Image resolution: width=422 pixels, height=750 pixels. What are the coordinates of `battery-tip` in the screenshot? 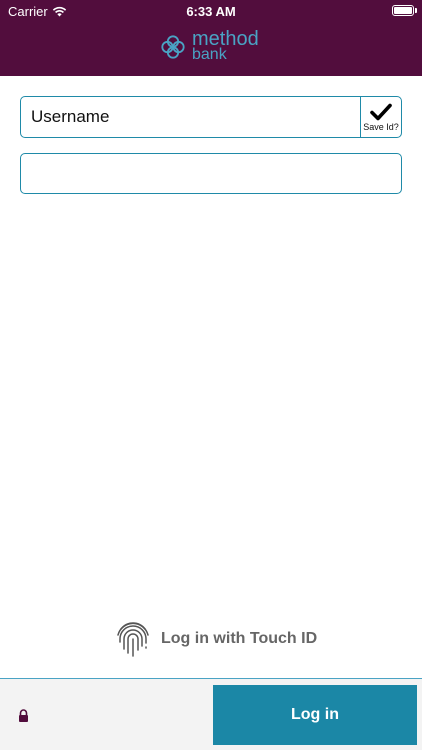 It's located at (416, 10).